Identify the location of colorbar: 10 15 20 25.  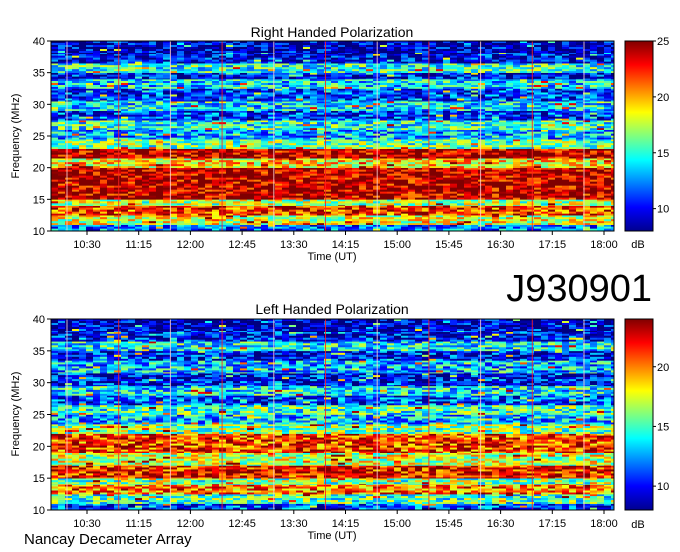
(646, 134).